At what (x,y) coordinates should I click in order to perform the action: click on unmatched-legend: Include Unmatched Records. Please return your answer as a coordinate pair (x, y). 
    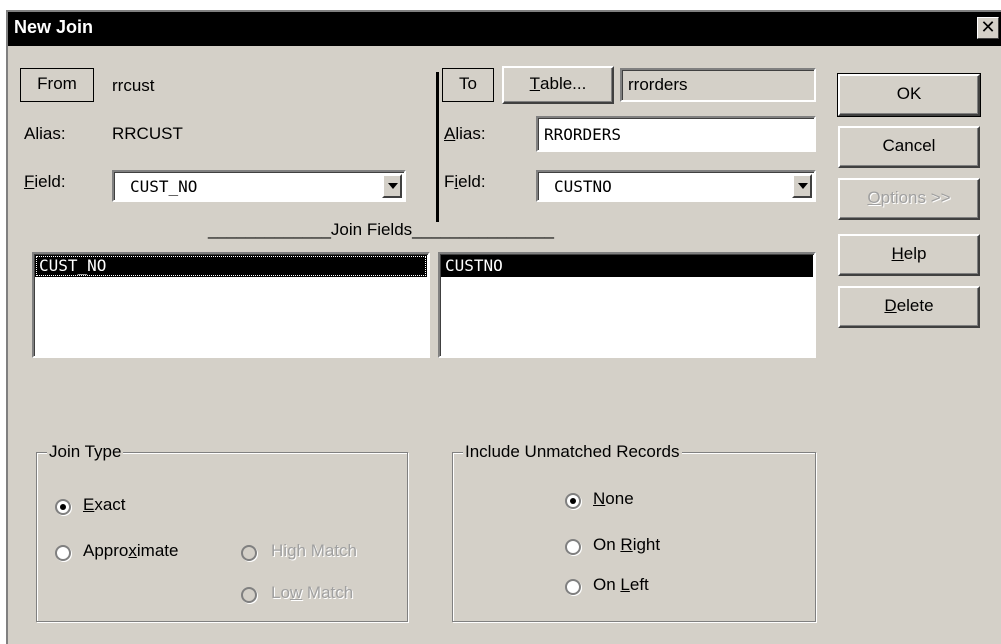
    Looking at the image, I should click on (572, 452).